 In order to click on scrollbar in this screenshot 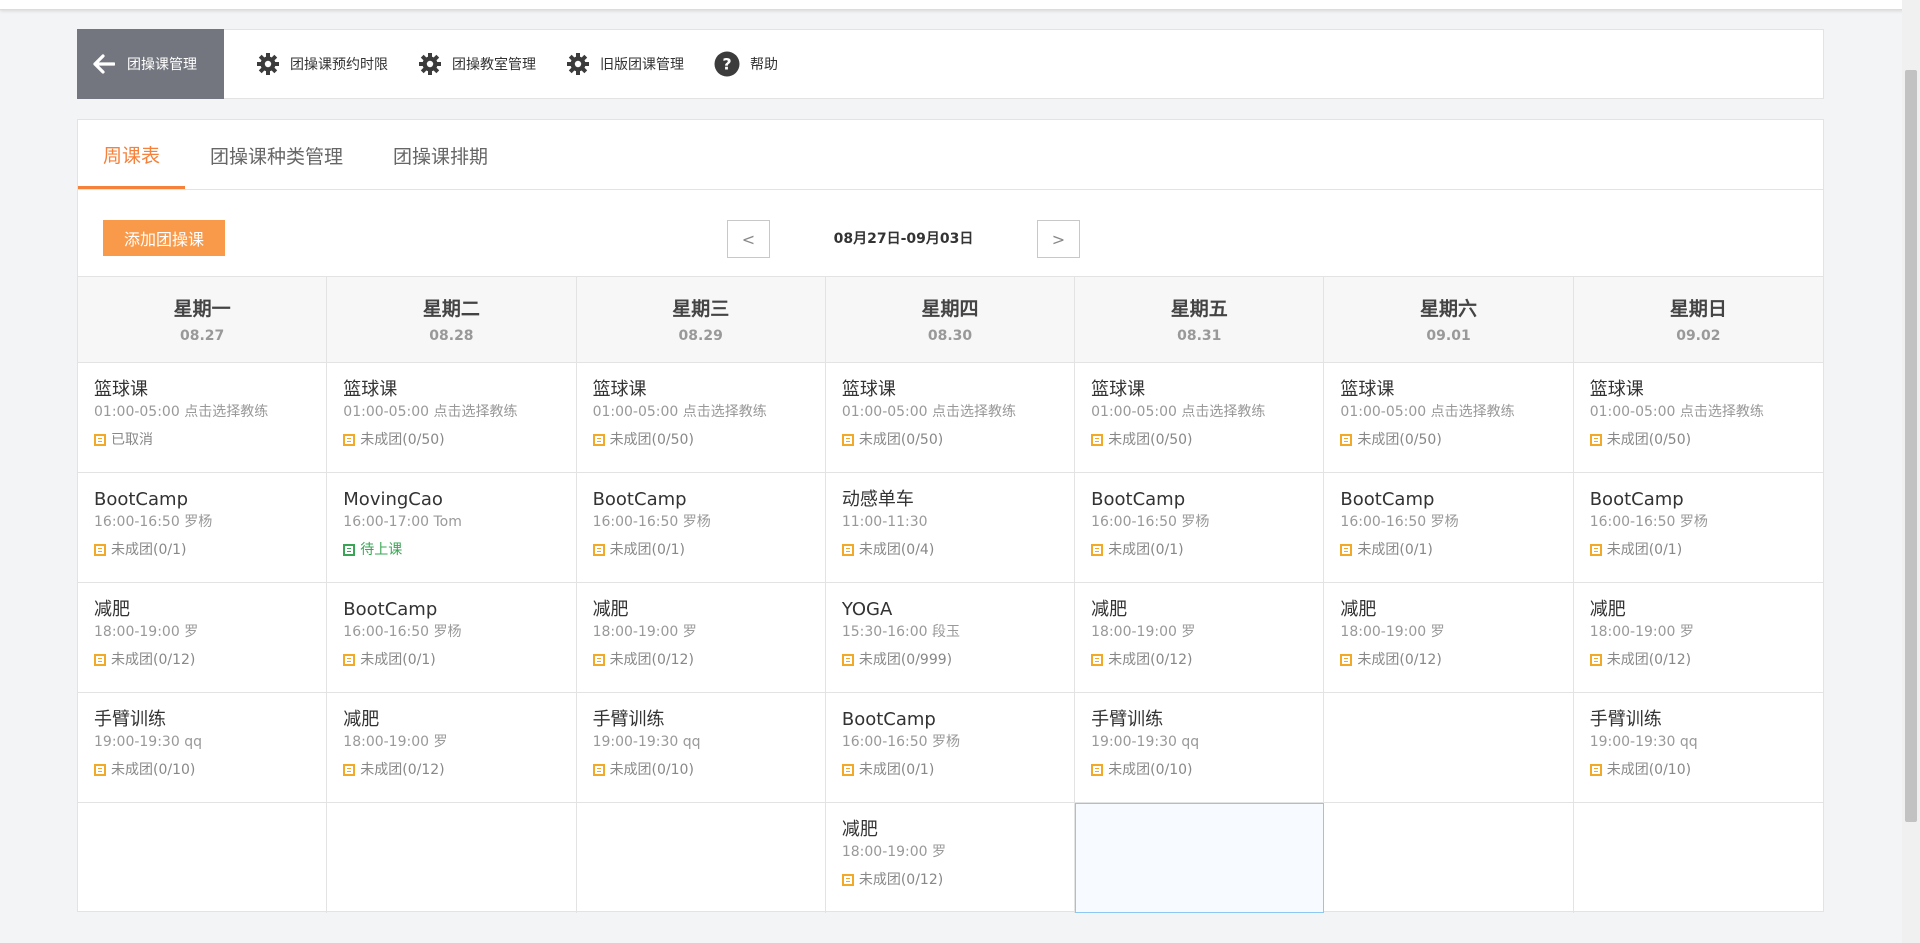, I will do `click(1911, 471)`.